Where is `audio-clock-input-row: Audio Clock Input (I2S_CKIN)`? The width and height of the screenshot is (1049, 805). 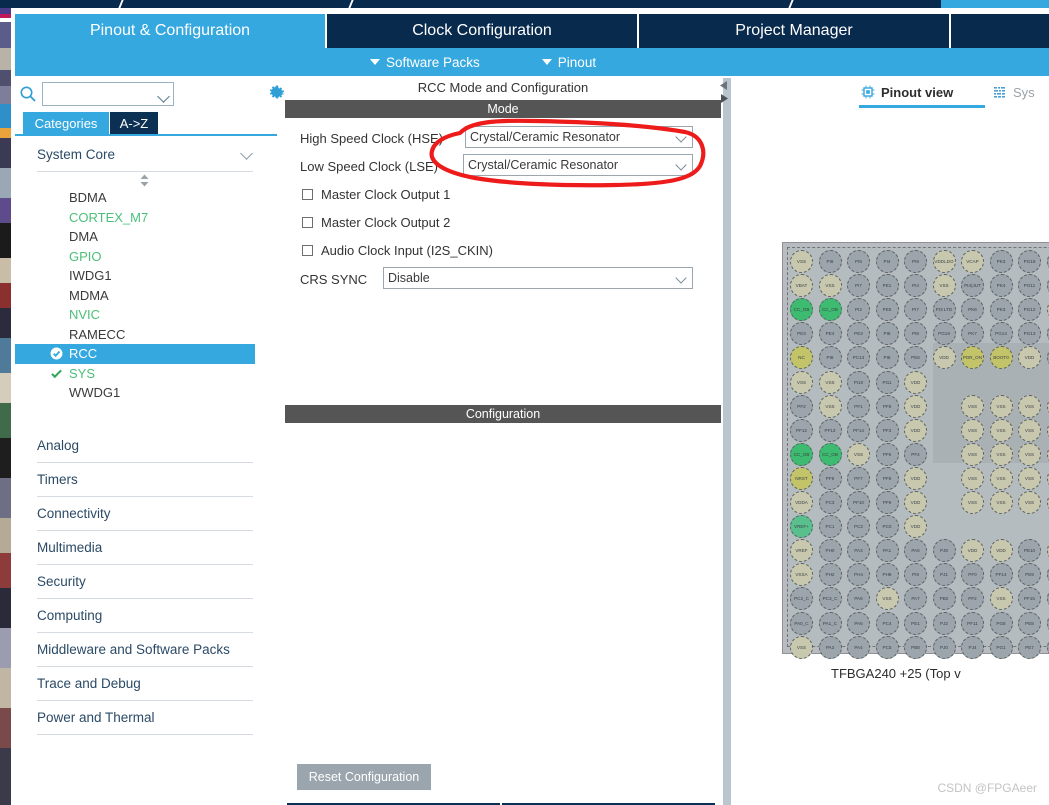
audio-clock-input-row: Audio Clock Input (I2S_CKIN) is located at coordinates (503, 250).